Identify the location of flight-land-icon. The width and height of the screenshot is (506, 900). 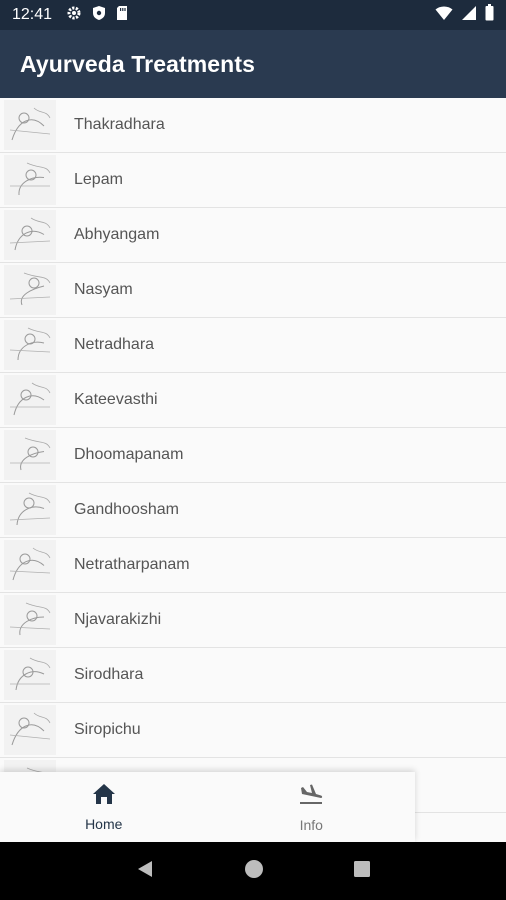
(311, 796).